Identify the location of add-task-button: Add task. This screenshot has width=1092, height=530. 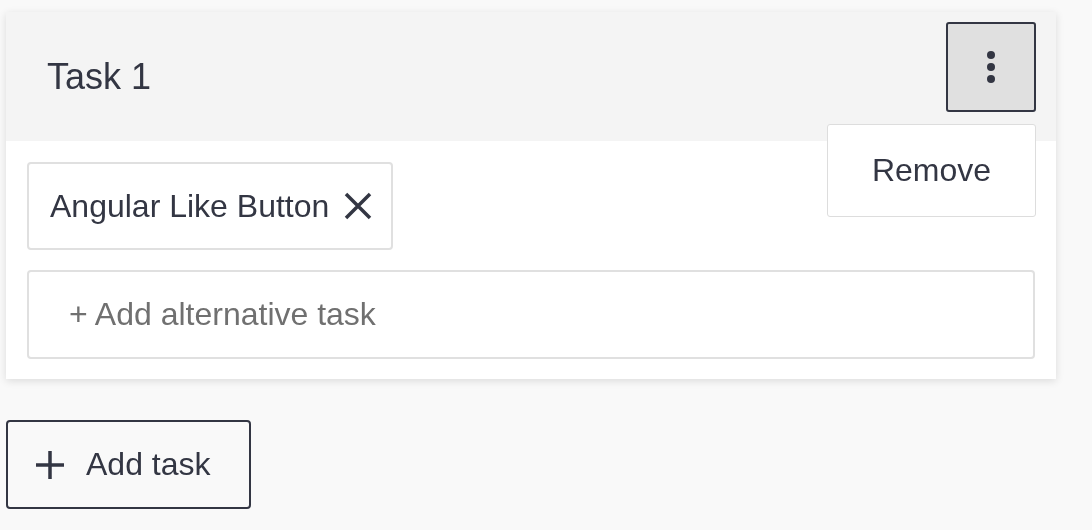
(128, 464).